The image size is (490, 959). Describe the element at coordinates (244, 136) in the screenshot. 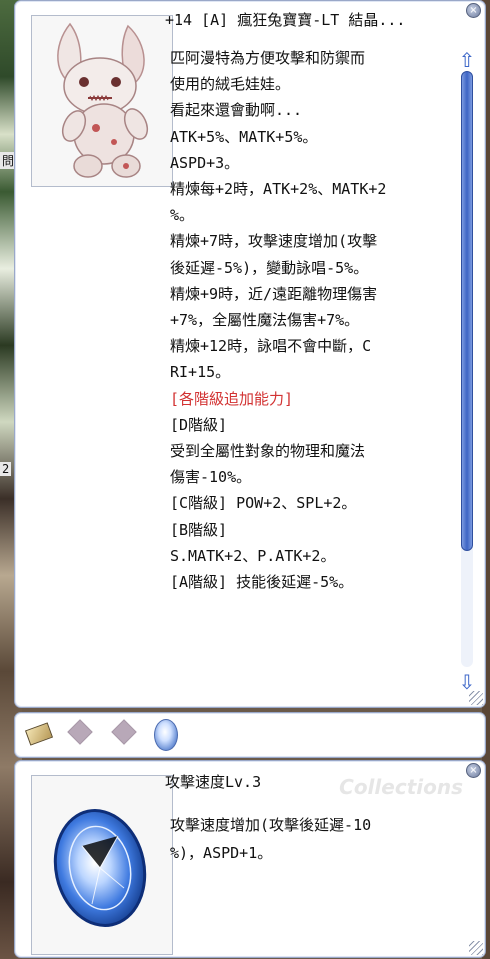

I see `description-line: ATK+5%、MATK+5%。` at that location.